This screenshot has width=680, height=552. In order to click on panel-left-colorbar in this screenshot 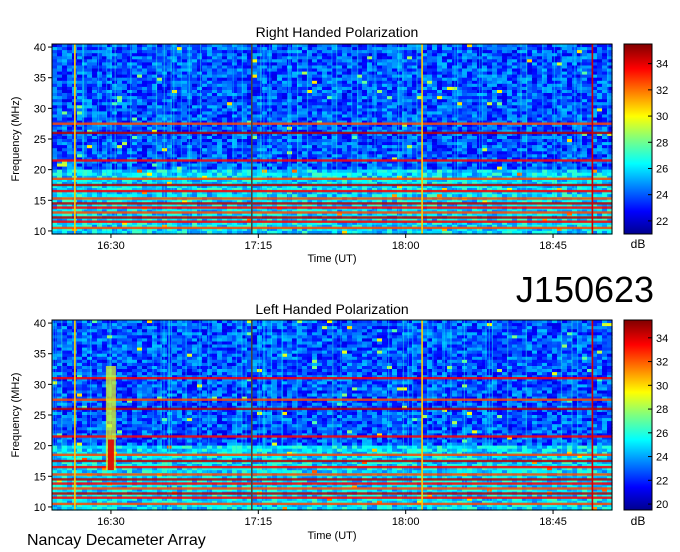, I will do `click(638, 415)`.